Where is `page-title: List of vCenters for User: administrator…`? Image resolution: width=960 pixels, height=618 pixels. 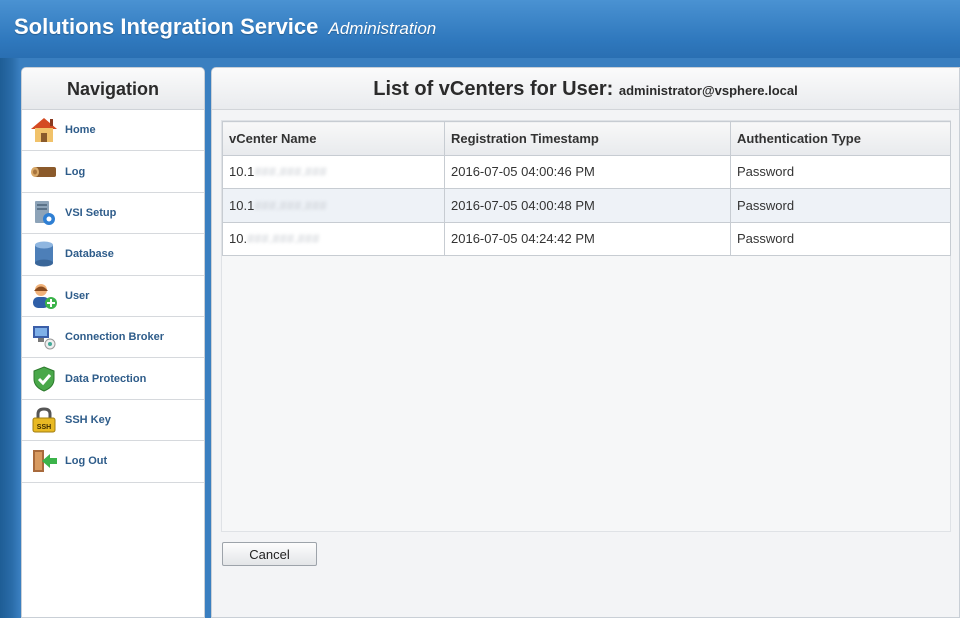 page-title: List of vCenters for User: administrator… is located at coordinates (585, 89).